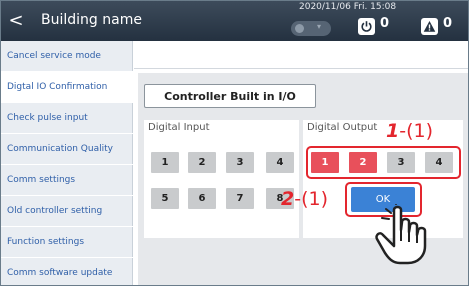 The image size is (469, 286). I want to click on callout-frame-outputs, so click(383, 162).